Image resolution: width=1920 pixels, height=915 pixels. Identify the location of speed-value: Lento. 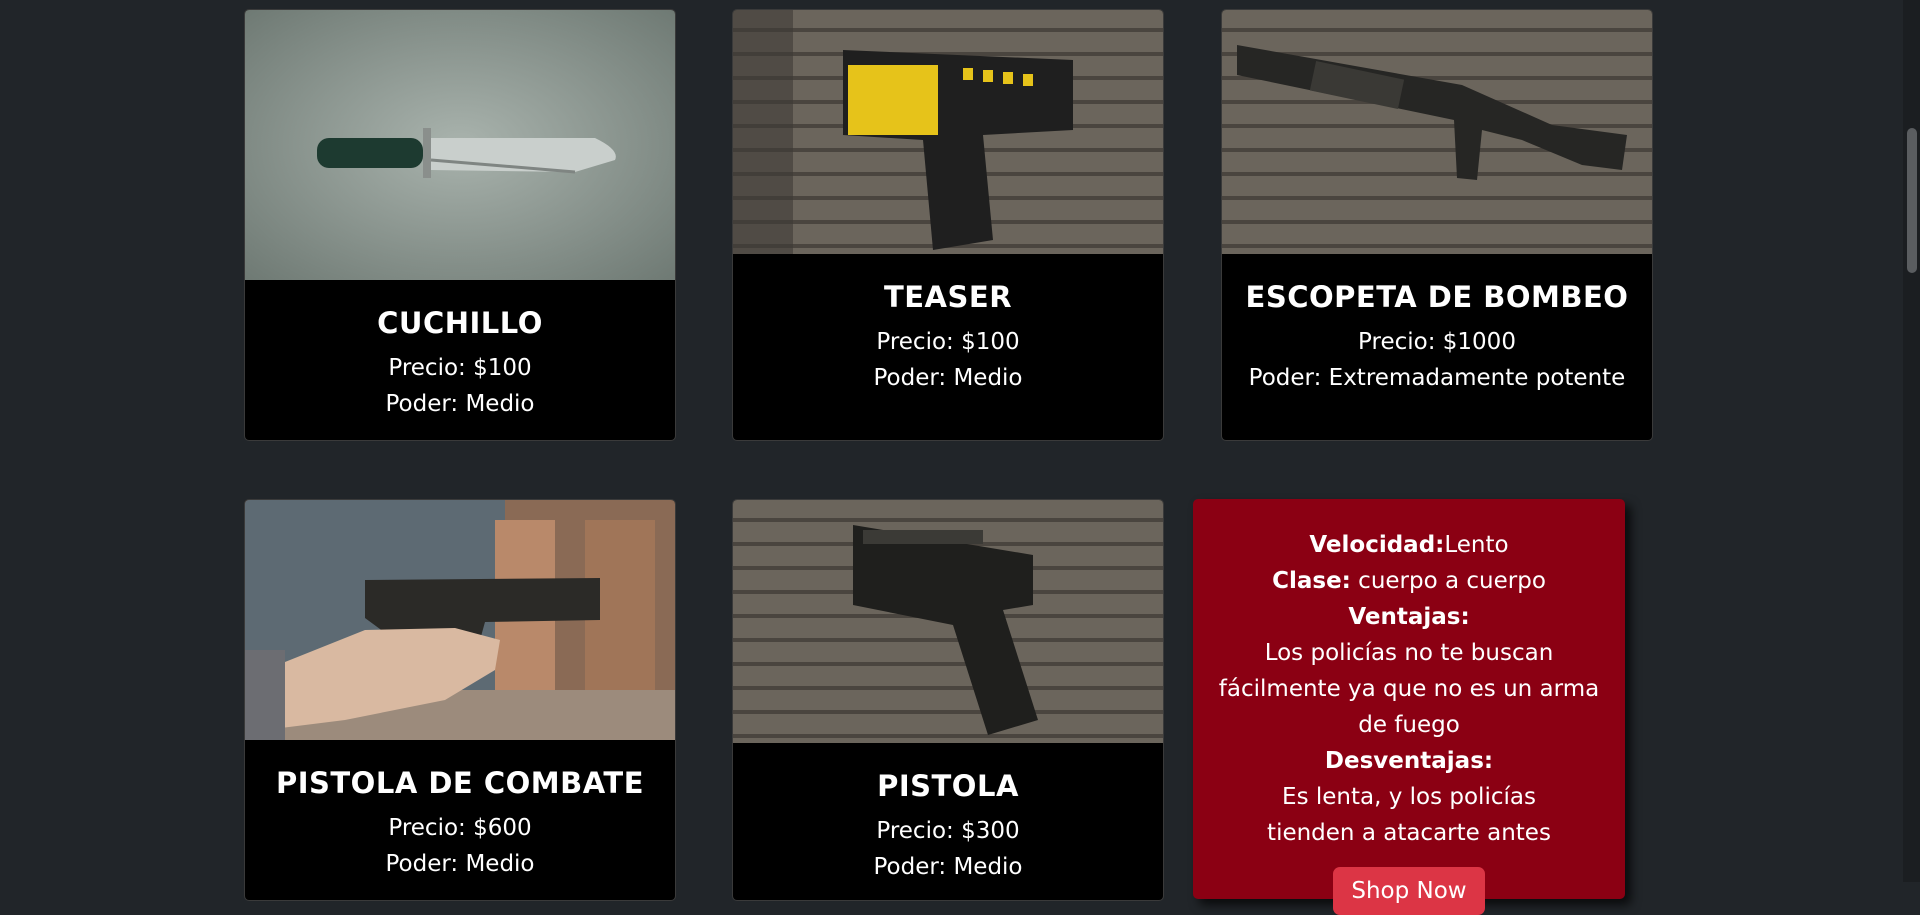
(1476, 545).